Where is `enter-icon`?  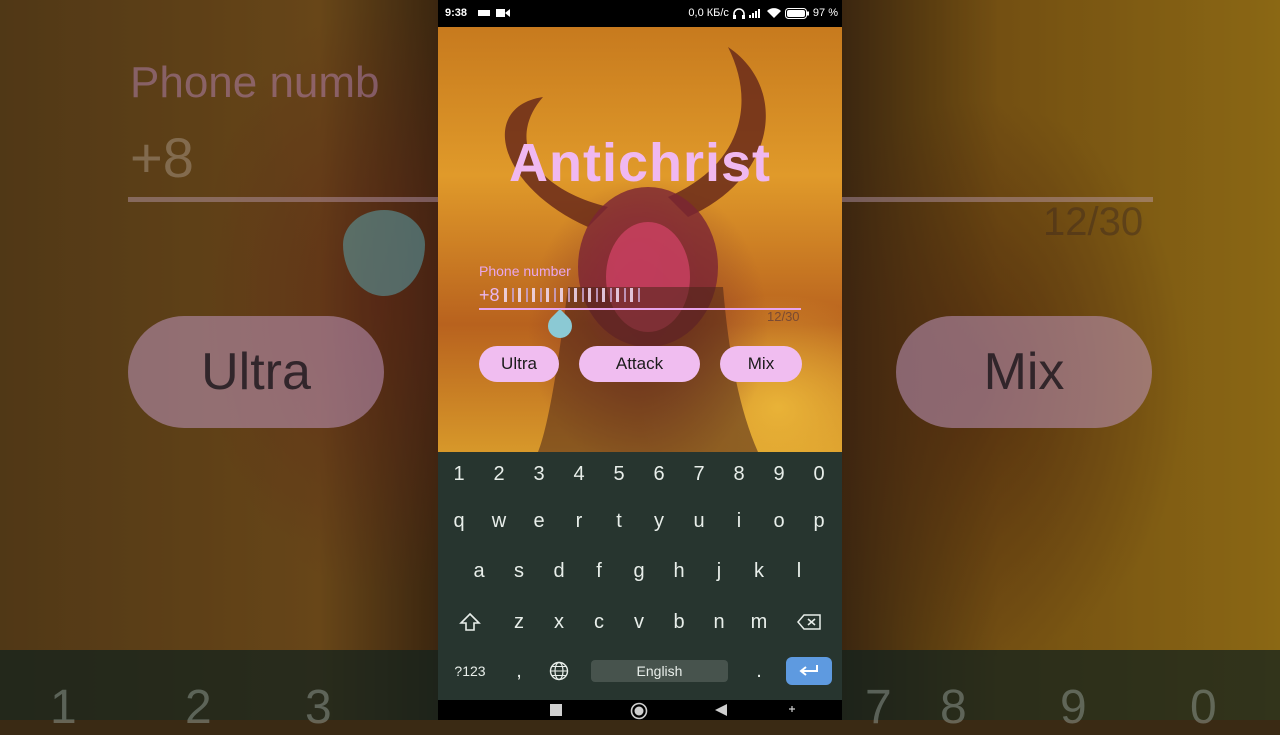
enter-icon is located at coordinates (808, 670).